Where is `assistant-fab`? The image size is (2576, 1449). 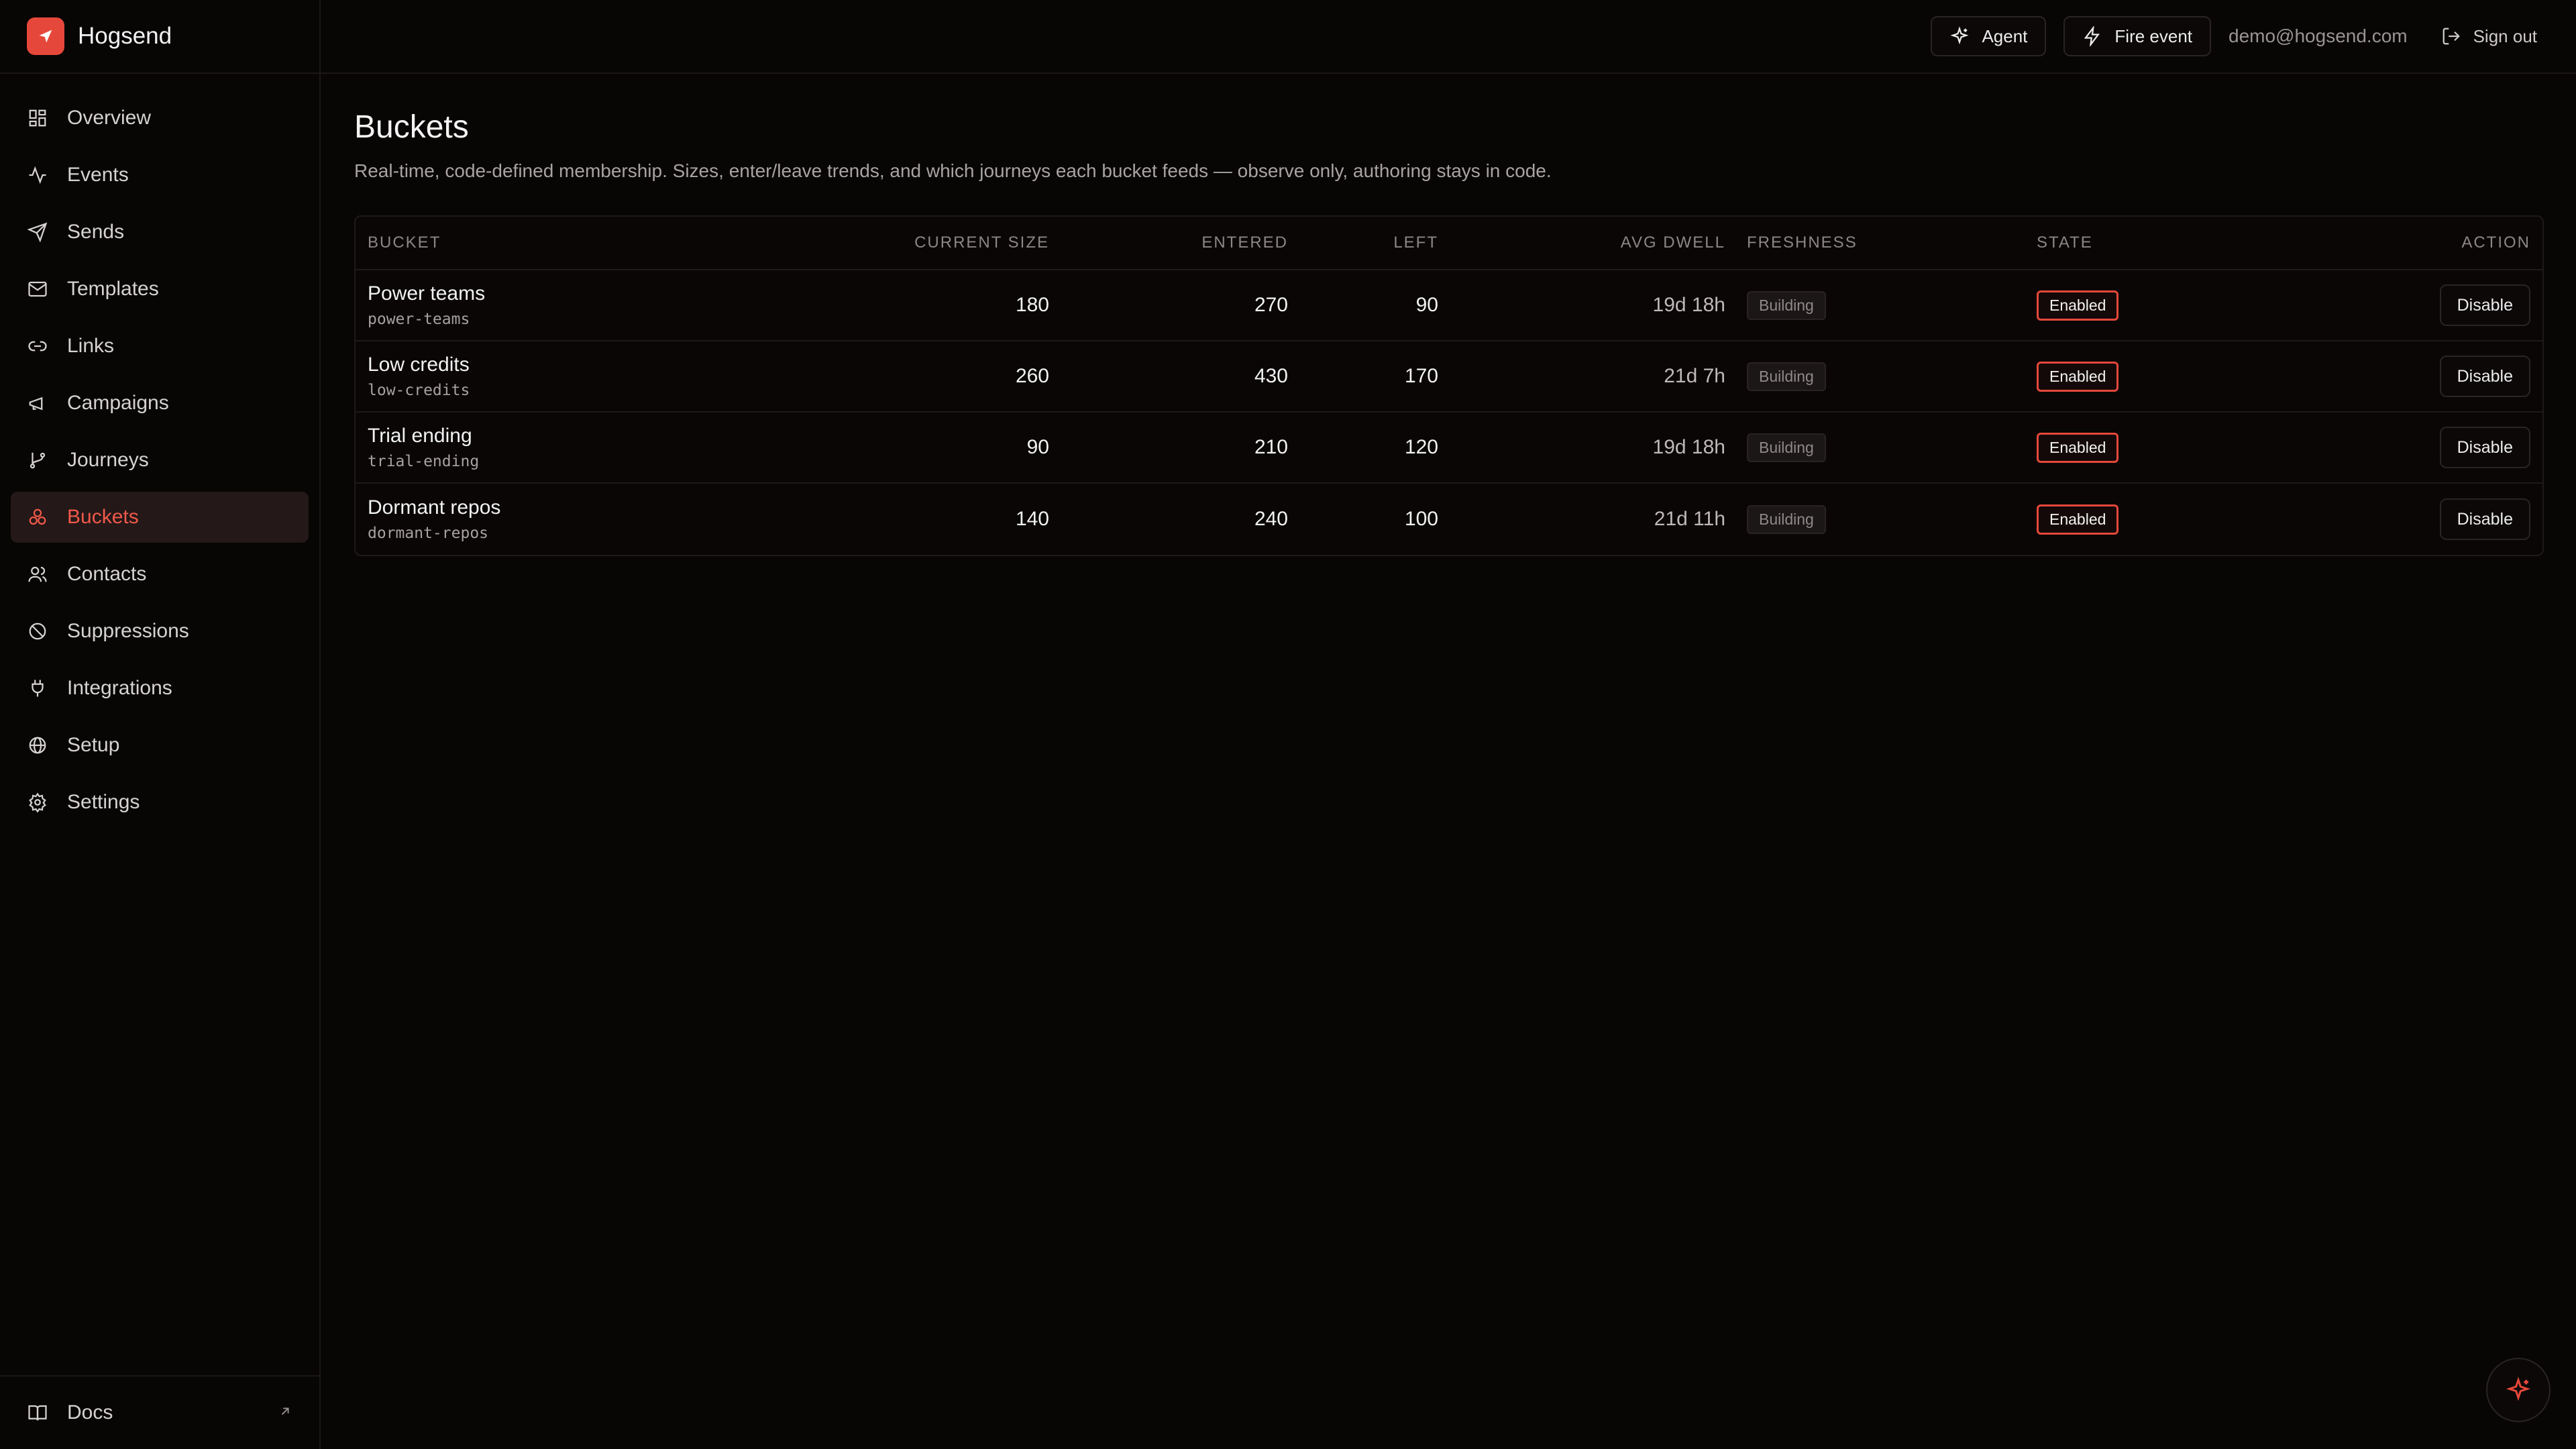 assistant-fab is located at coordinates (2518, 1390).